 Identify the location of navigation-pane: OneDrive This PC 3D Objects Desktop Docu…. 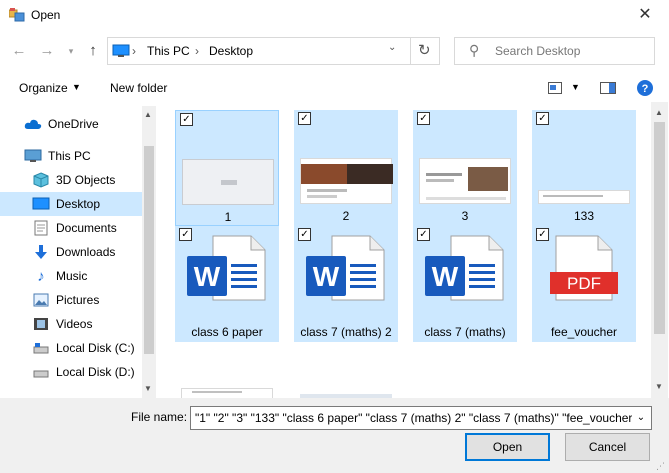
(78, 252).